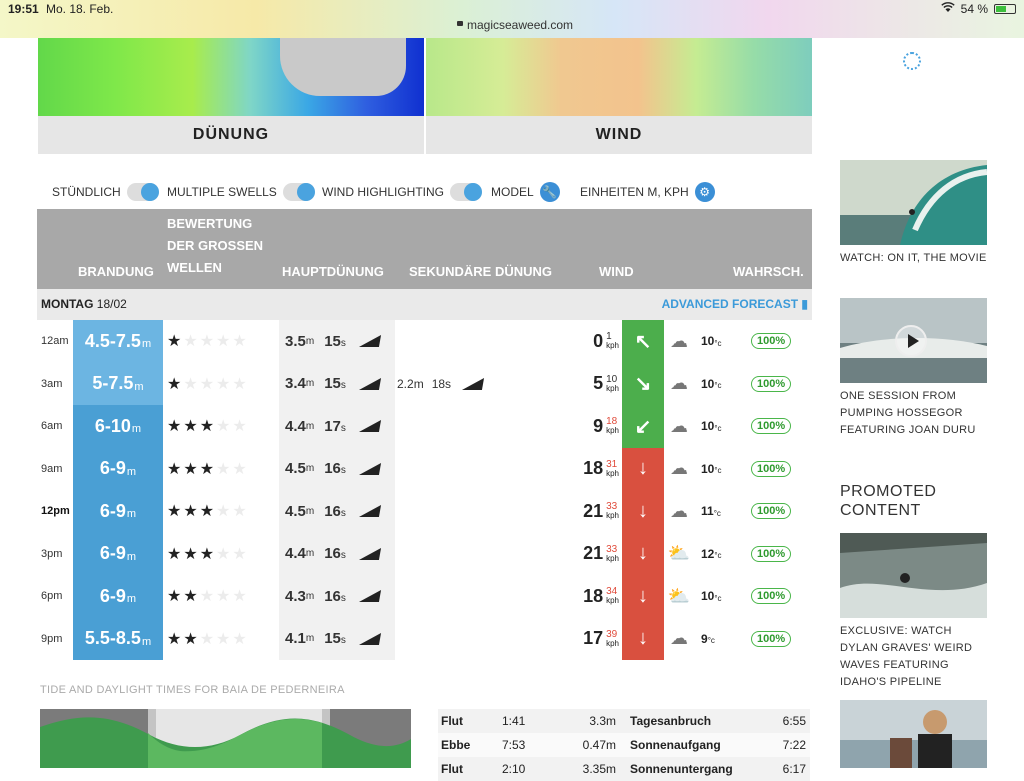 The height and width of the screenshot is (781, 1024). Describe the element at coordinates (402, 192) in the screenshot. I see `wind-highlighting-toggle: WIND HIGHLIGHTING` at that location.